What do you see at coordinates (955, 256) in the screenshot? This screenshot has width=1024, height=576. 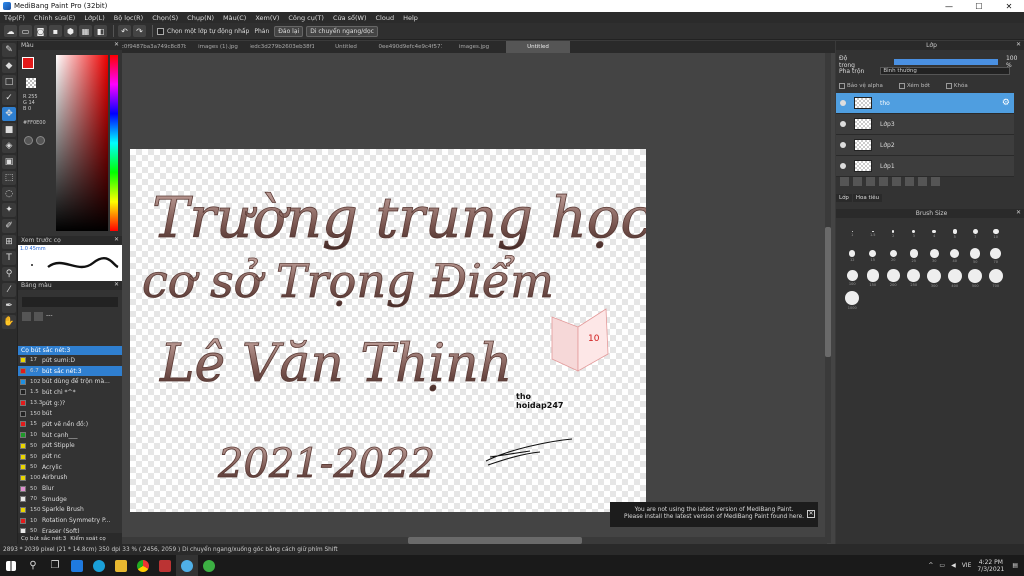 I see `brush-size-option: 40` at bounding box center [955, 256].